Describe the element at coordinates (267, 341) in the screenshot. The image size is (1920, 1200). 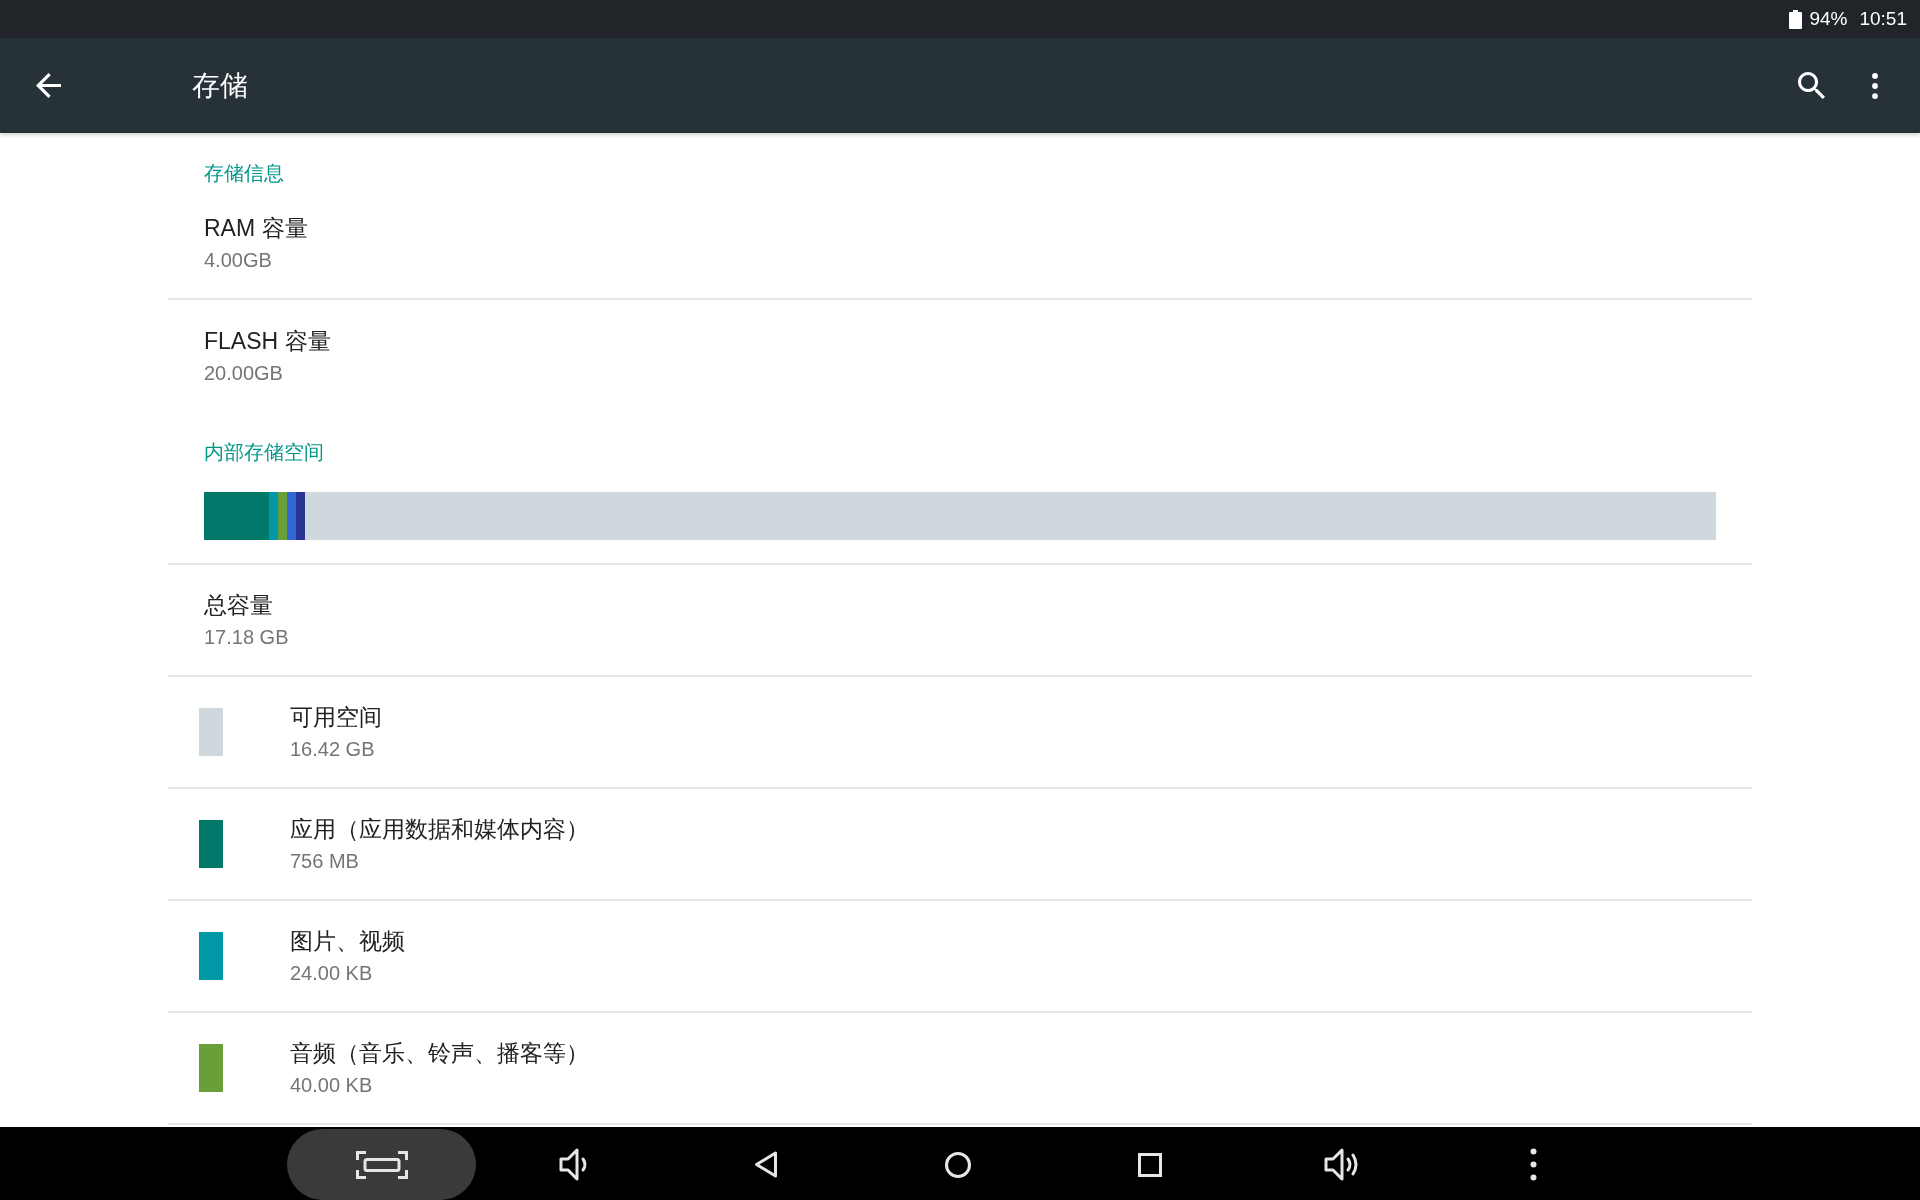
I see `item-title: FLASH 容量` at that location.